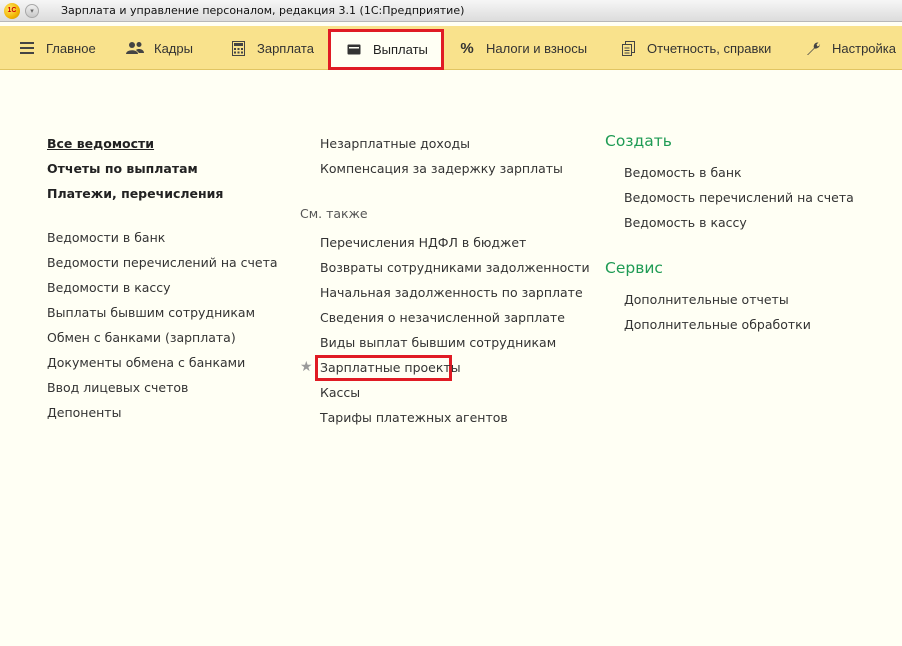 This screenshot has width=902, height=646. I want to click on section-tab-payments: Выплаты, so click(386, 49).